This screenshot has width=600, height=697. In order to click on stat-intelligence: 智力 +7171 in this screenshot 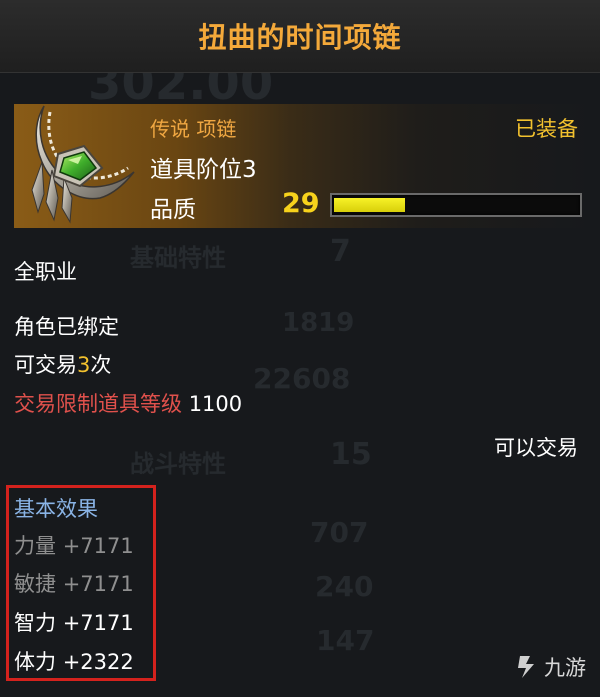, I will do `click(74, 622)`.